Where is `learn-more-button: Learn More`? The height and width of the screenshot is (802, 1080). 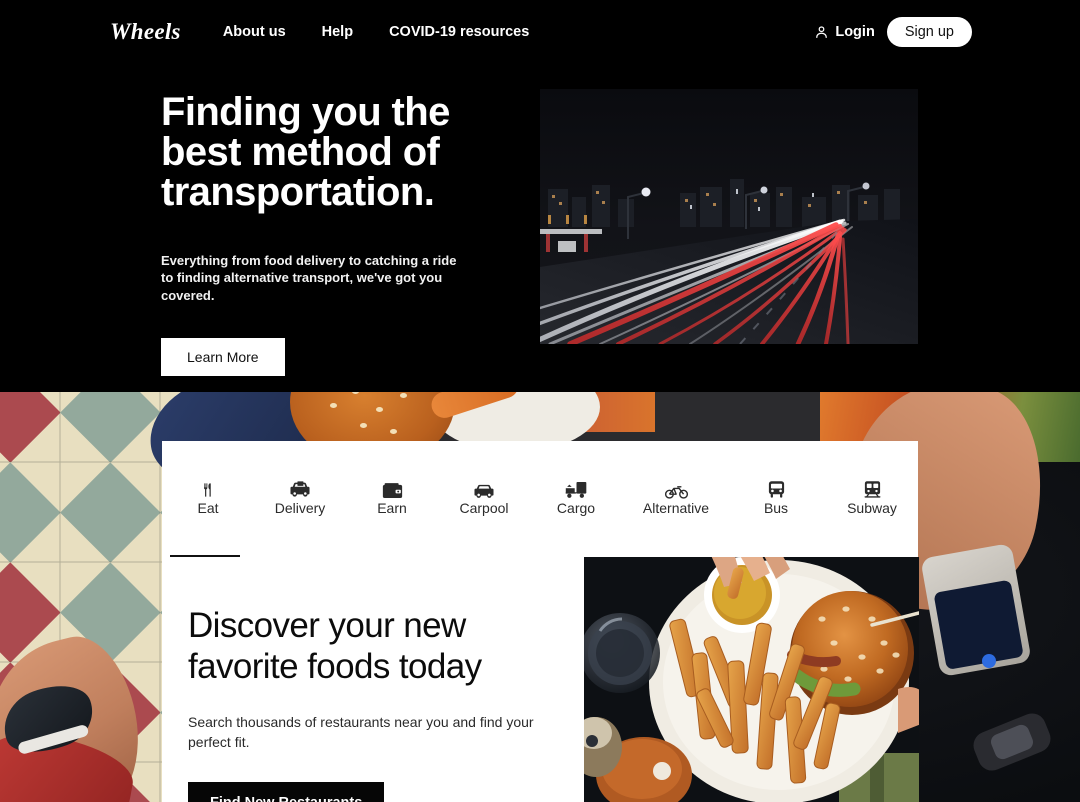
learn-more-button: Learn More is located at coordinates (223, 356).